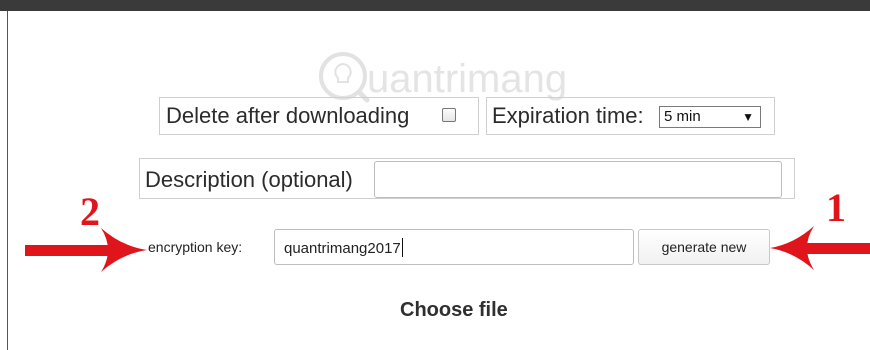 Image resolution: width=870 pixels, height=350 pixels. I want to click on choose-file-button: Choose file, so click(454, 310).